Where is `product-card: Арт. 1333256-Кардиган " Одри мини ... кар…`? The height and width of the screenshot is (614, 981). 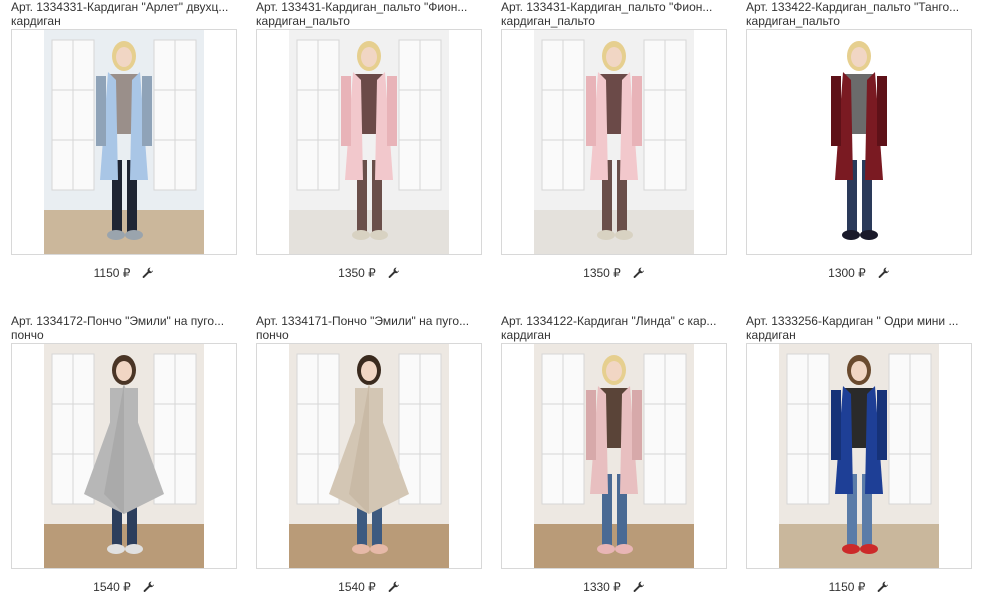
product-card: Арт. 1333256-Кардиган " Одри мини ... кар… is located at coordinates (859, 459).